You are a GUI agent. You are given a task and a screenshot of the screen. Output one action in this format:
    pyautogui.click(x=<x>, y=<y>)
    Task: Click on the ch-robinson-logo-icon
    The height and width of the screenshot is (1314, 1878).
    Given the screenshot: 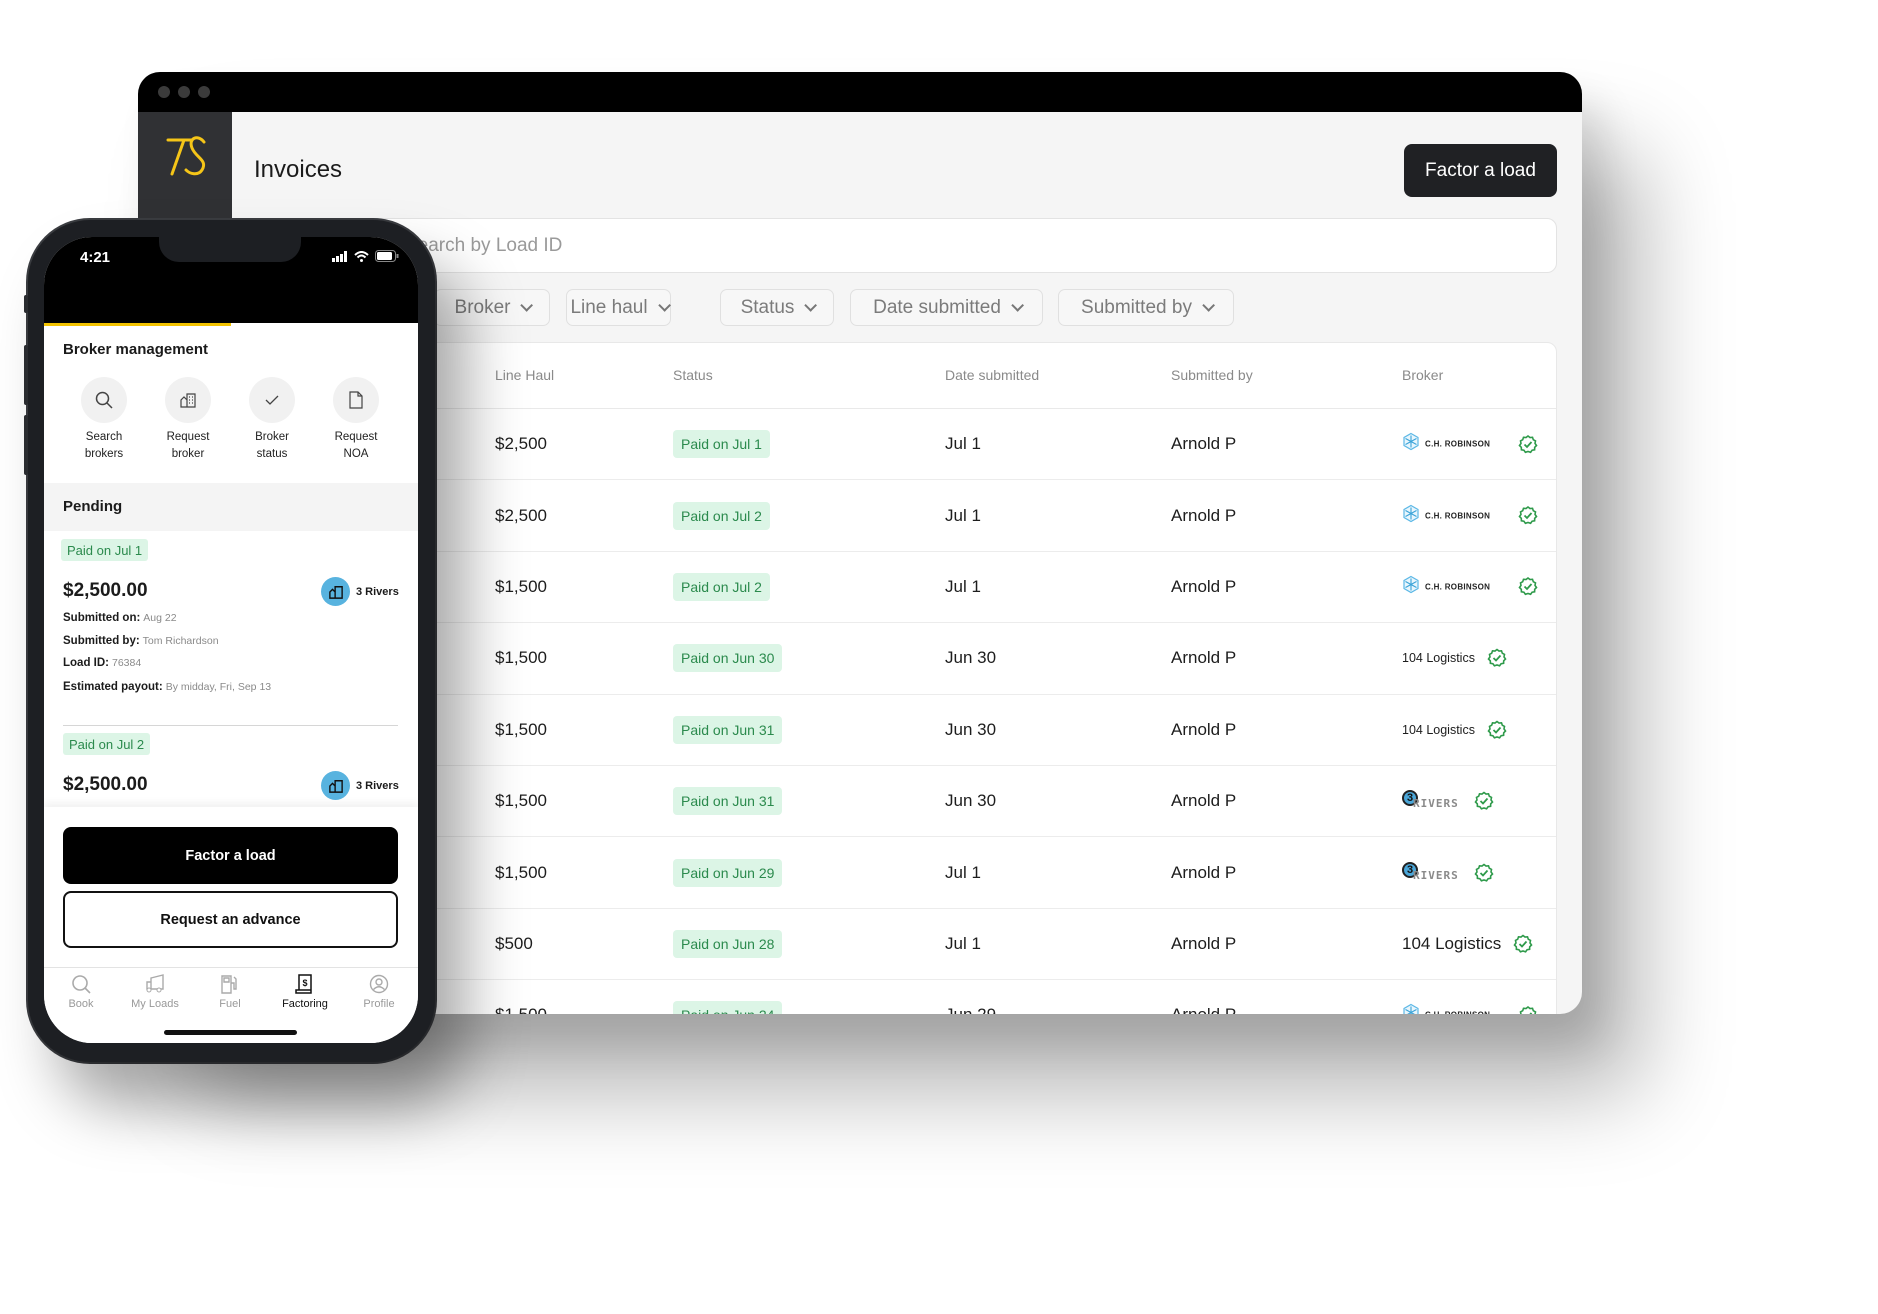 What is the action you would take?
    pyautogui.click(x=1411, y=515)
    